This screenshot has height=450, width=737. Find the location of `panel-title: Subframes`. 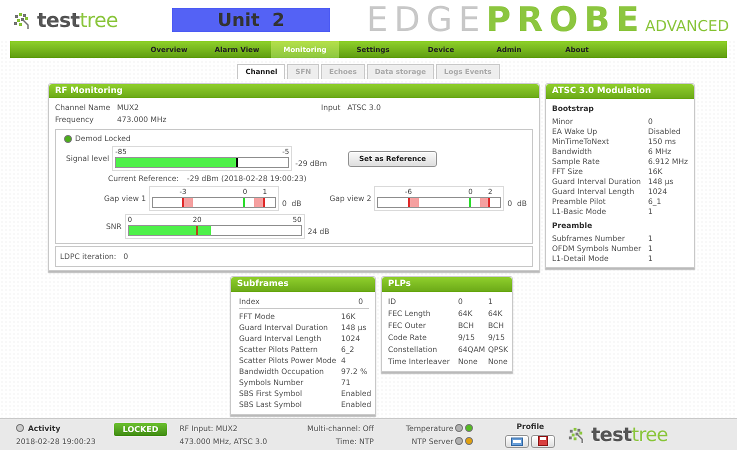

panel-title: Subframes is located at coordinates (303, 284).